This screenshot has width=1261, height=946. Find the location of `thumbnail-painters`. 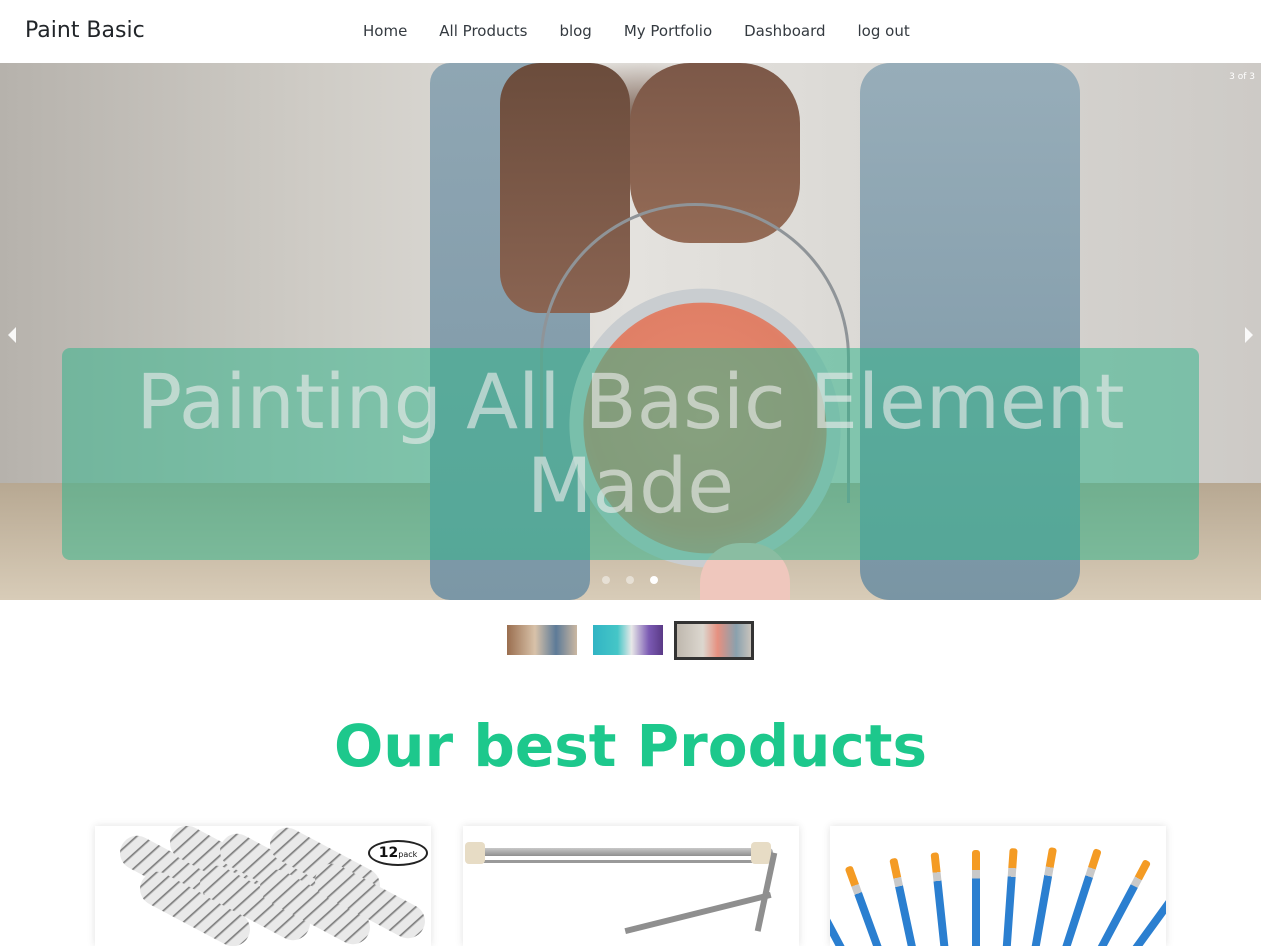

thumbnail-painters is located at coordinates (542, 640).